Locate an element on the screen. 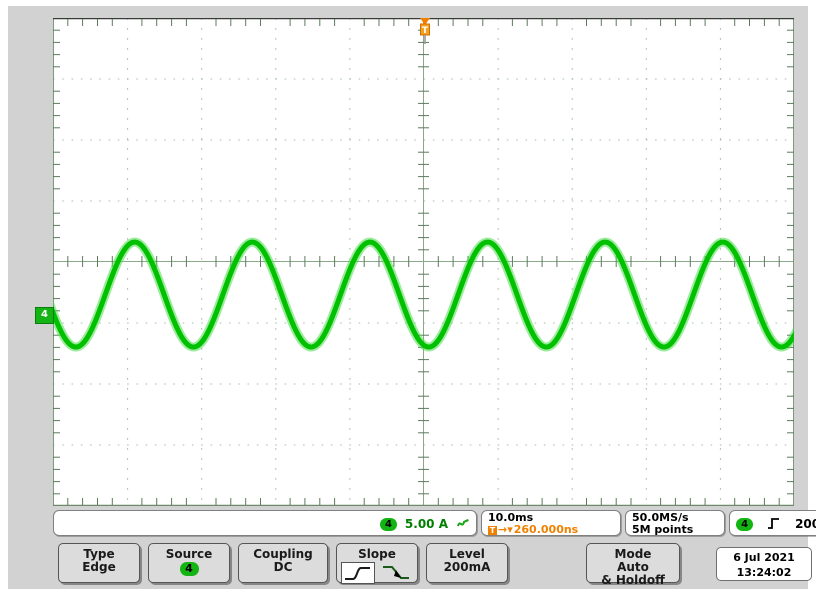 Image resolution: width=816 pixels, height=595 pixels. trigger-status-row: 4 200mA is located at coordinates (773, 524).